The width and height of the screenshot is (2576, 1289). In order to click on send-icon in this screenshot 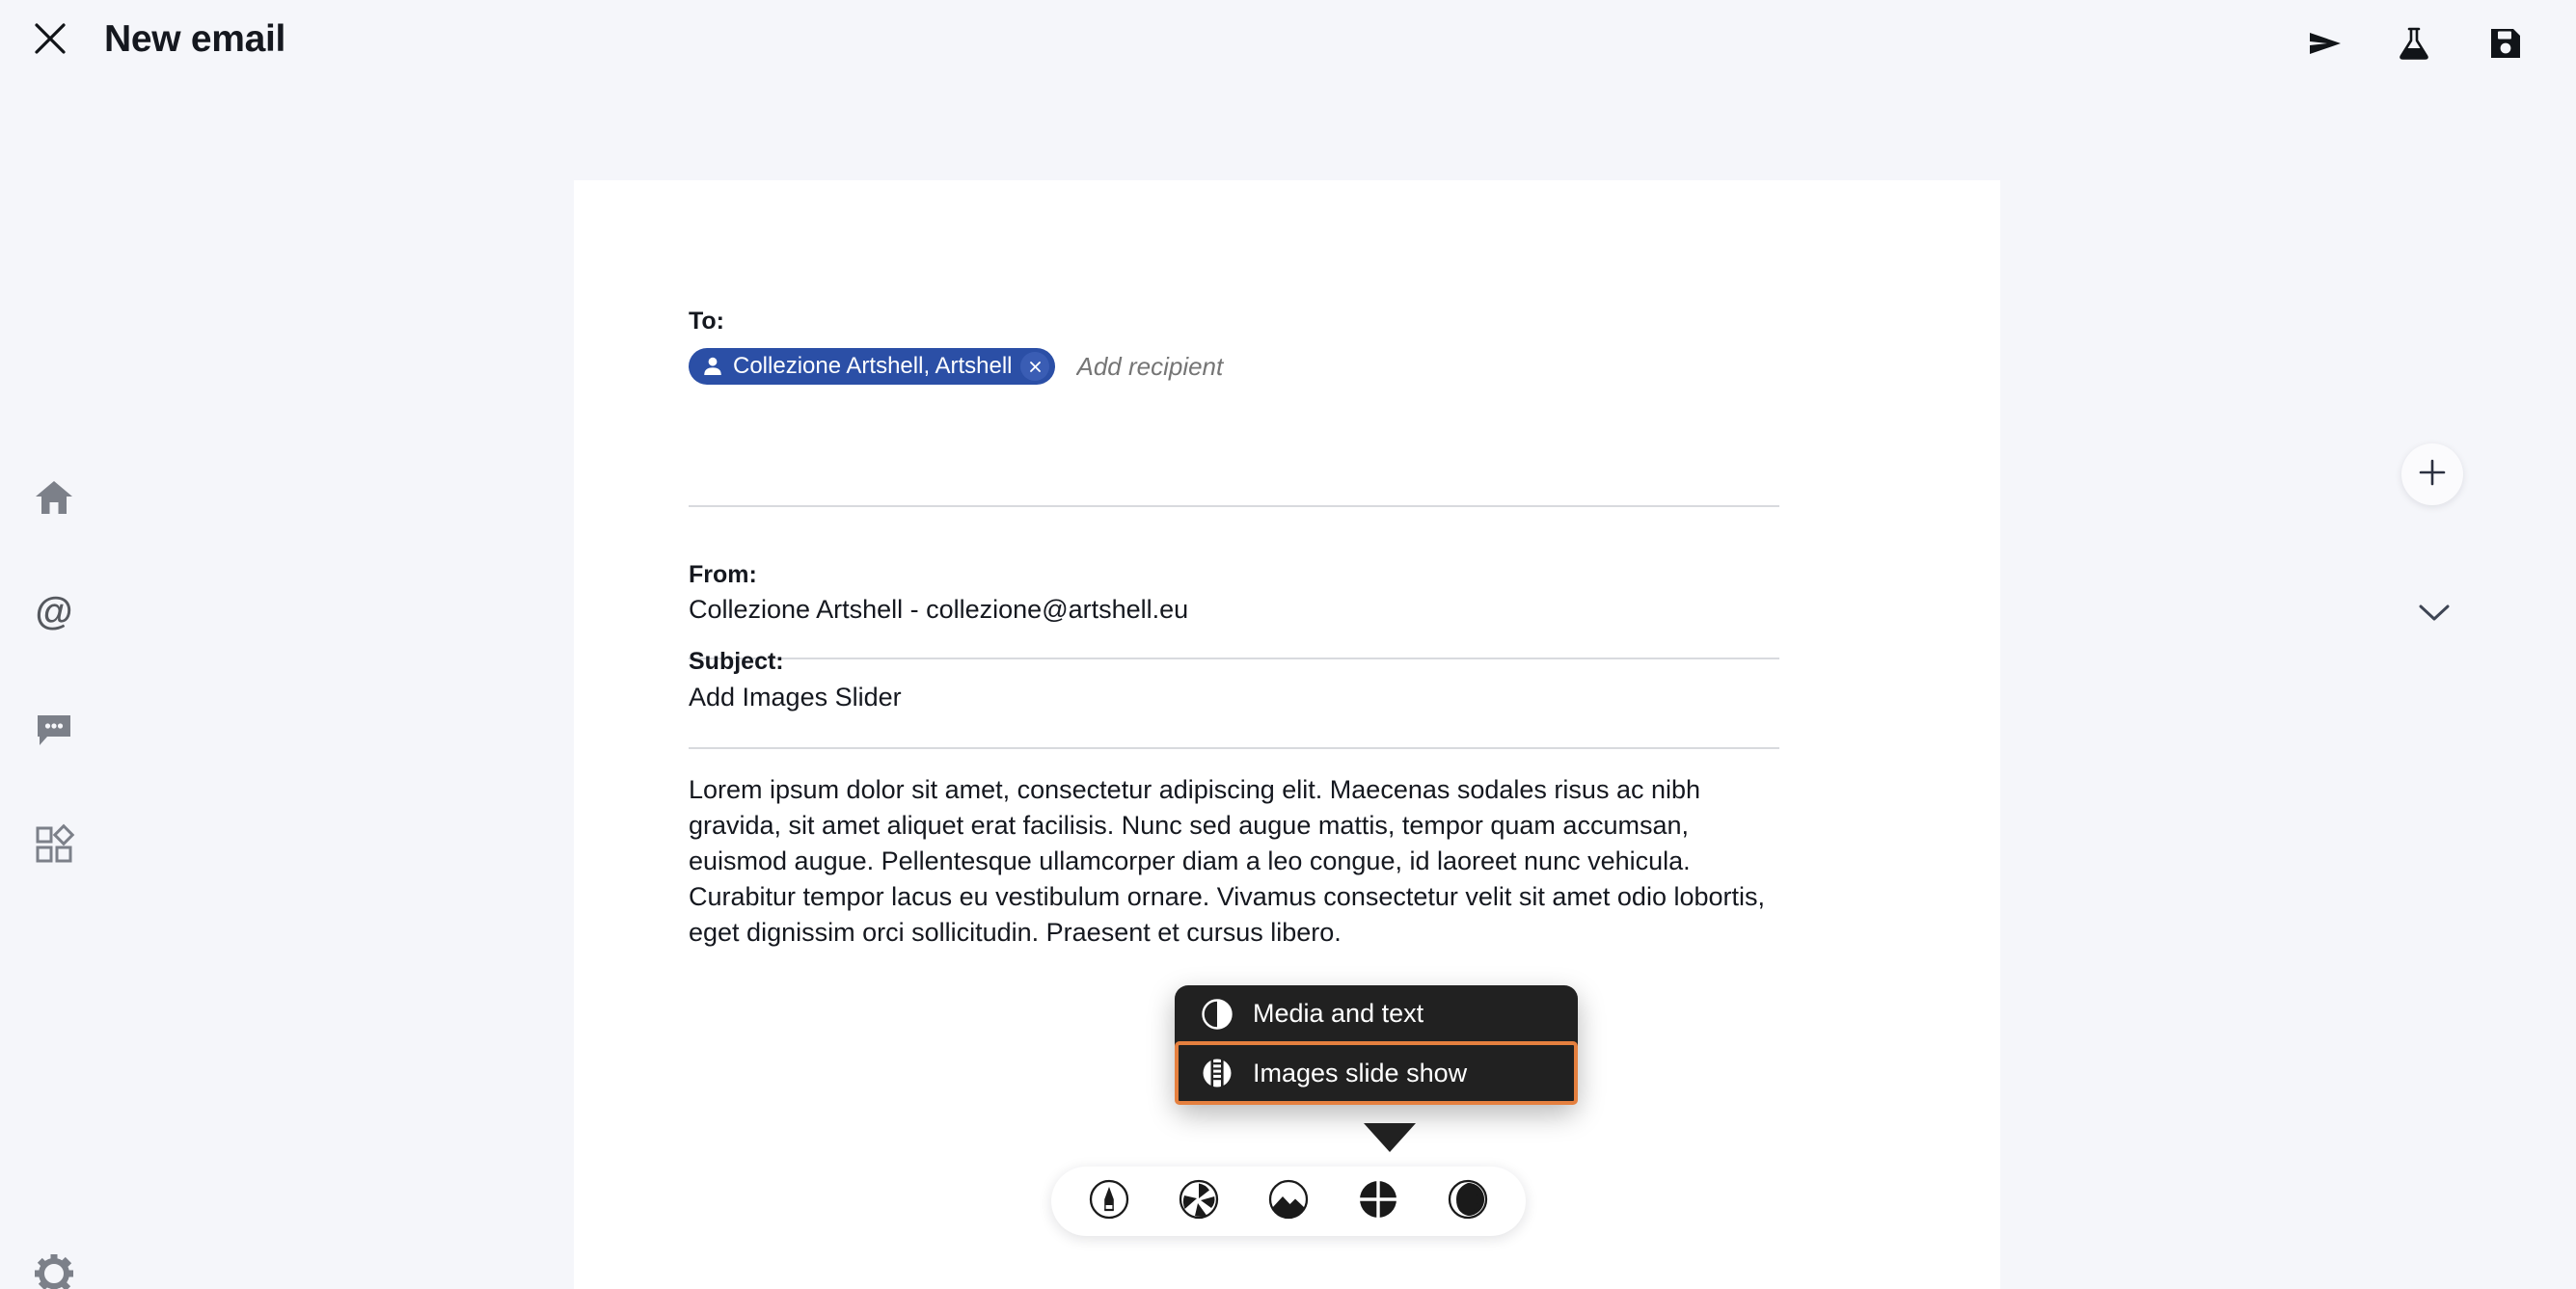, I will do `click(2325, 43)`.